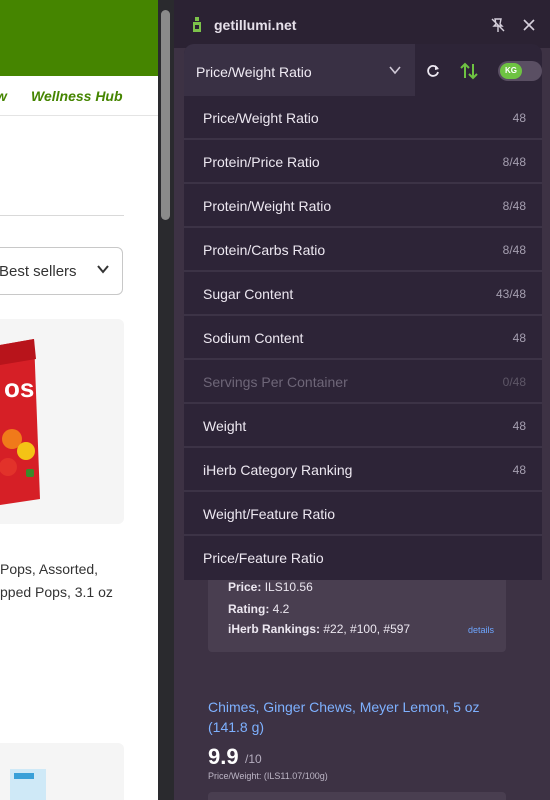  I want to click on page-scrollbar-thumb, so click(165, 115).